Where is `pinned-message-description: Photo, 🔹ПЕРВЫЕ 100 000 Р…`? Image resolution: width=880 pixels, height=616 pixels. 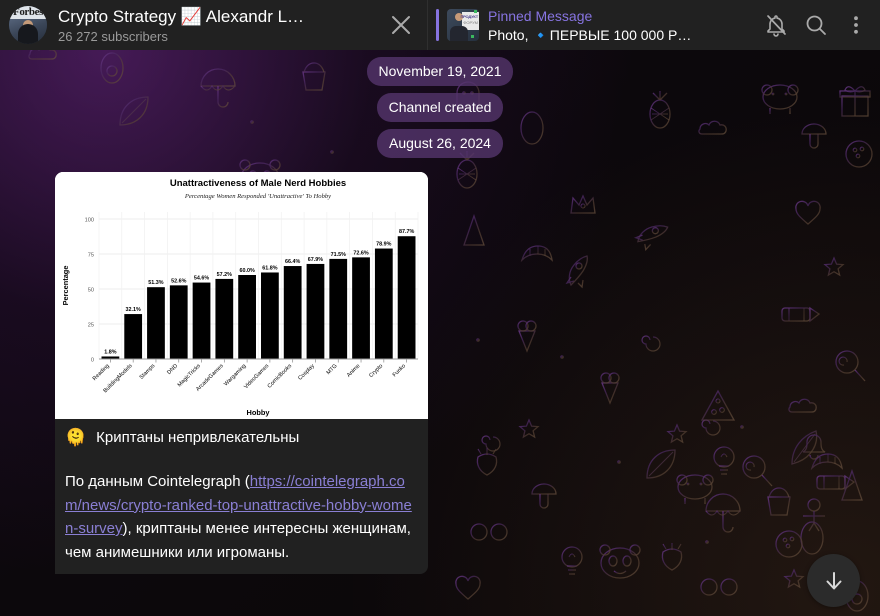 pinned-message-description: Photo, 🔹ПЕРВЫЕ 100 000 Р… is located at coordinates (590, 34).